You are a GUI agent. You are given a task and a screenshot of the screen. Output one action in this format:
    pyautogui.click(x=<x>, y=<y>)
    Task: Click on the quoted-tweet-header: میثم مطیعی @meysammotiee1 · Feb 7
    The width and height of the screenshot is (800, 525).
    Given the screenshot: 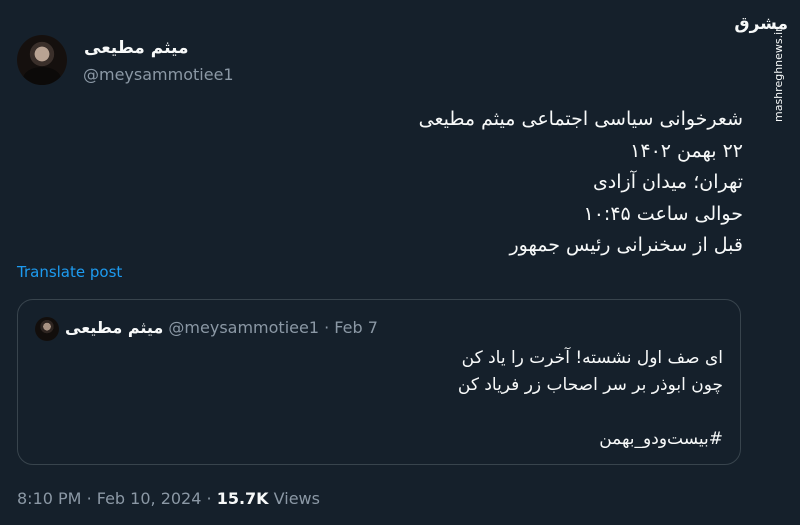 What is the action you would take?
    pyautogui.click(x=221, y=327)
    